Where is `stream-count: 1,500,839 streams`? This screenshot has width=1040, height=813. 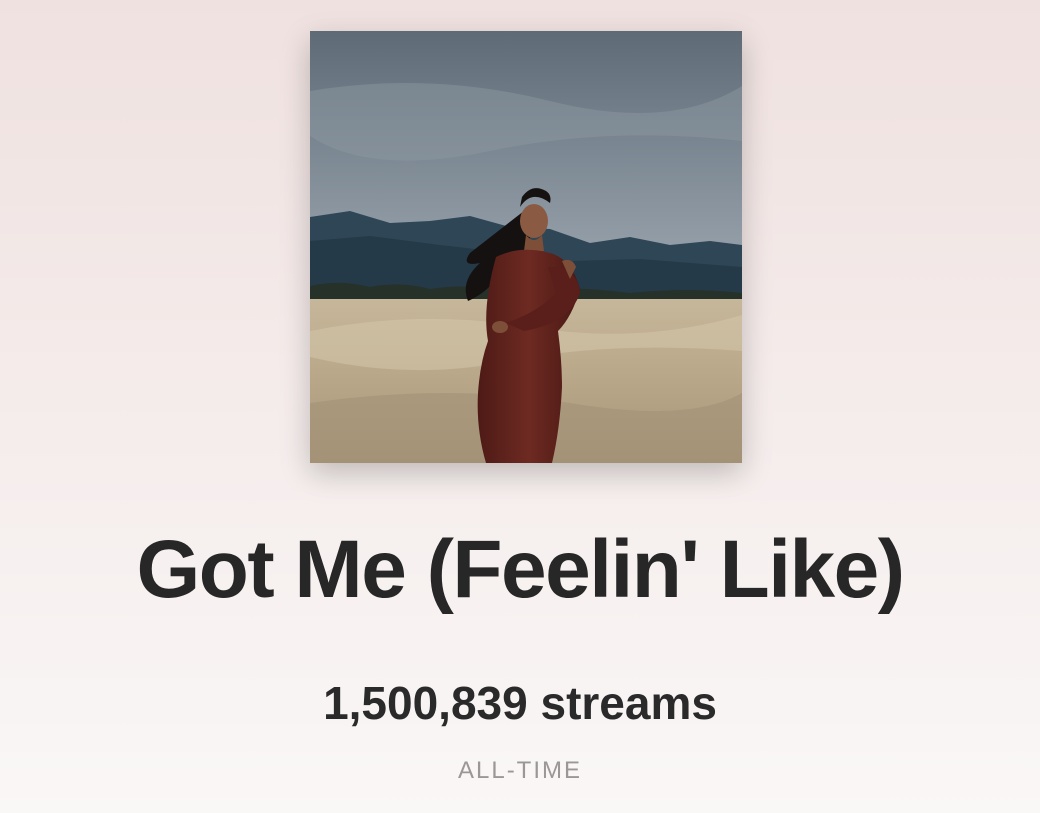 stream-count: 1,500,839 streams is located at coordinates (520, 703).